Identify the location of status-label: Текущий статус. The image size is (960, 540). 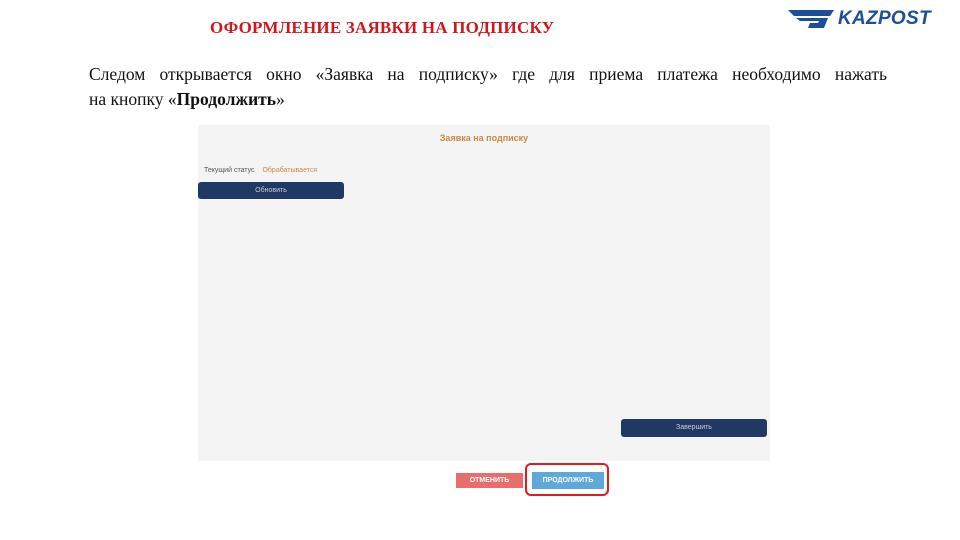
(229, 170).